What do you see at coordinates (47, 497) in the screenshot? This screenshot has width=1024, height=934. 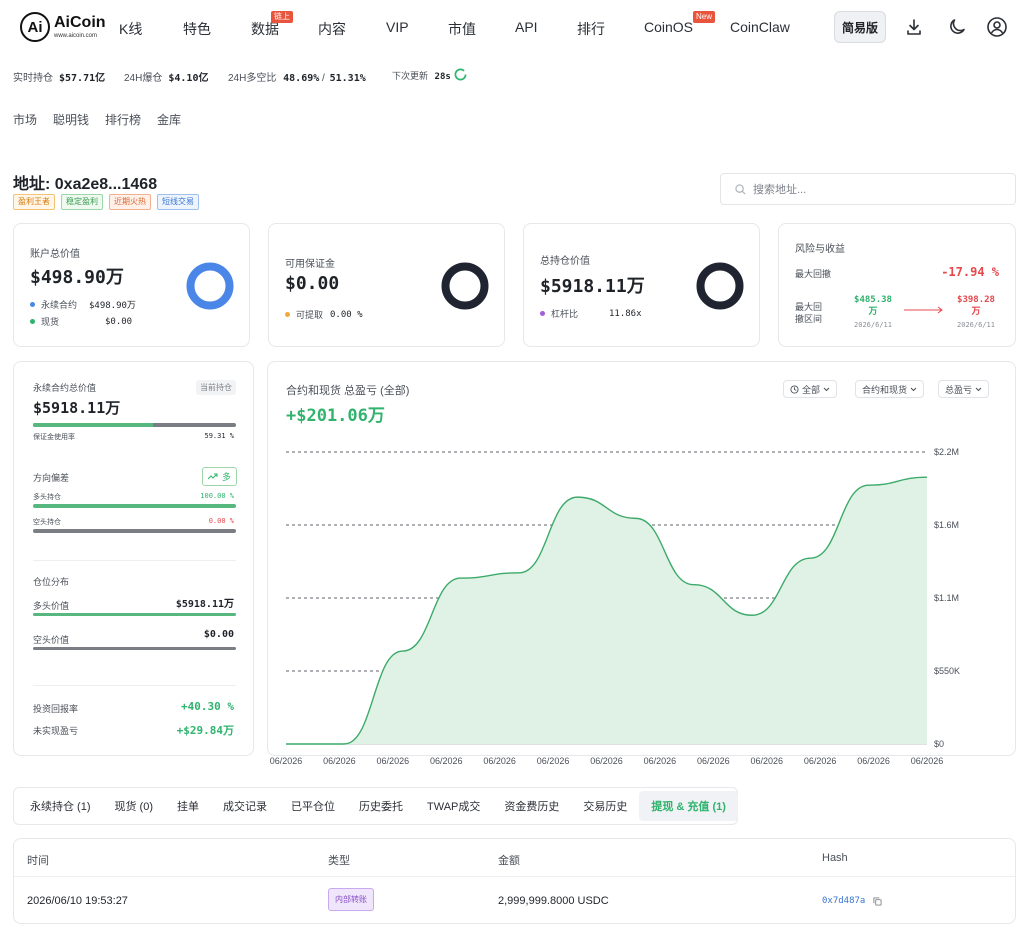 I see `long-holding-label: 多头持仓` at bounding box center [47, 497].